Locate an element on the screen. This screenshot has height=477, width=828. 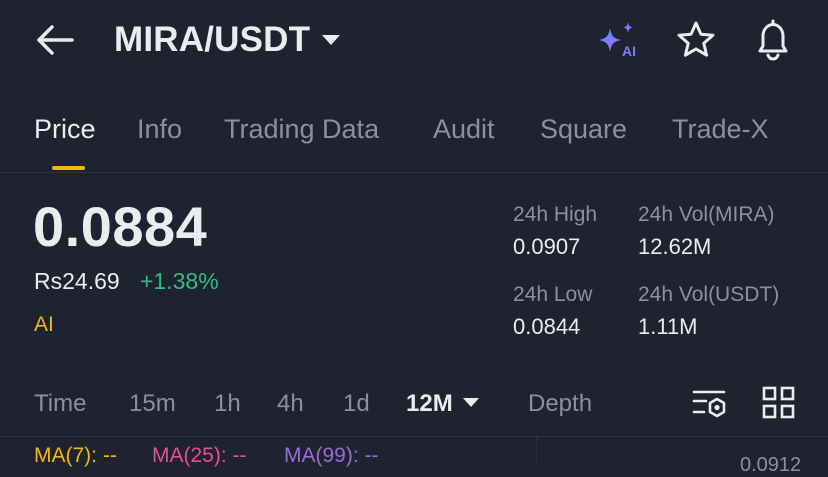
tab-price: Price is located at coordinates (65, 129).